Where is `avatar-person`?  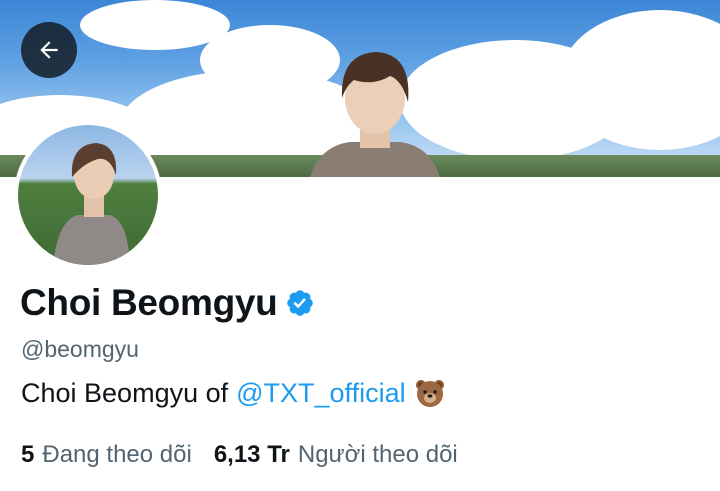 avatar-person is located at coordinates (91, 204).